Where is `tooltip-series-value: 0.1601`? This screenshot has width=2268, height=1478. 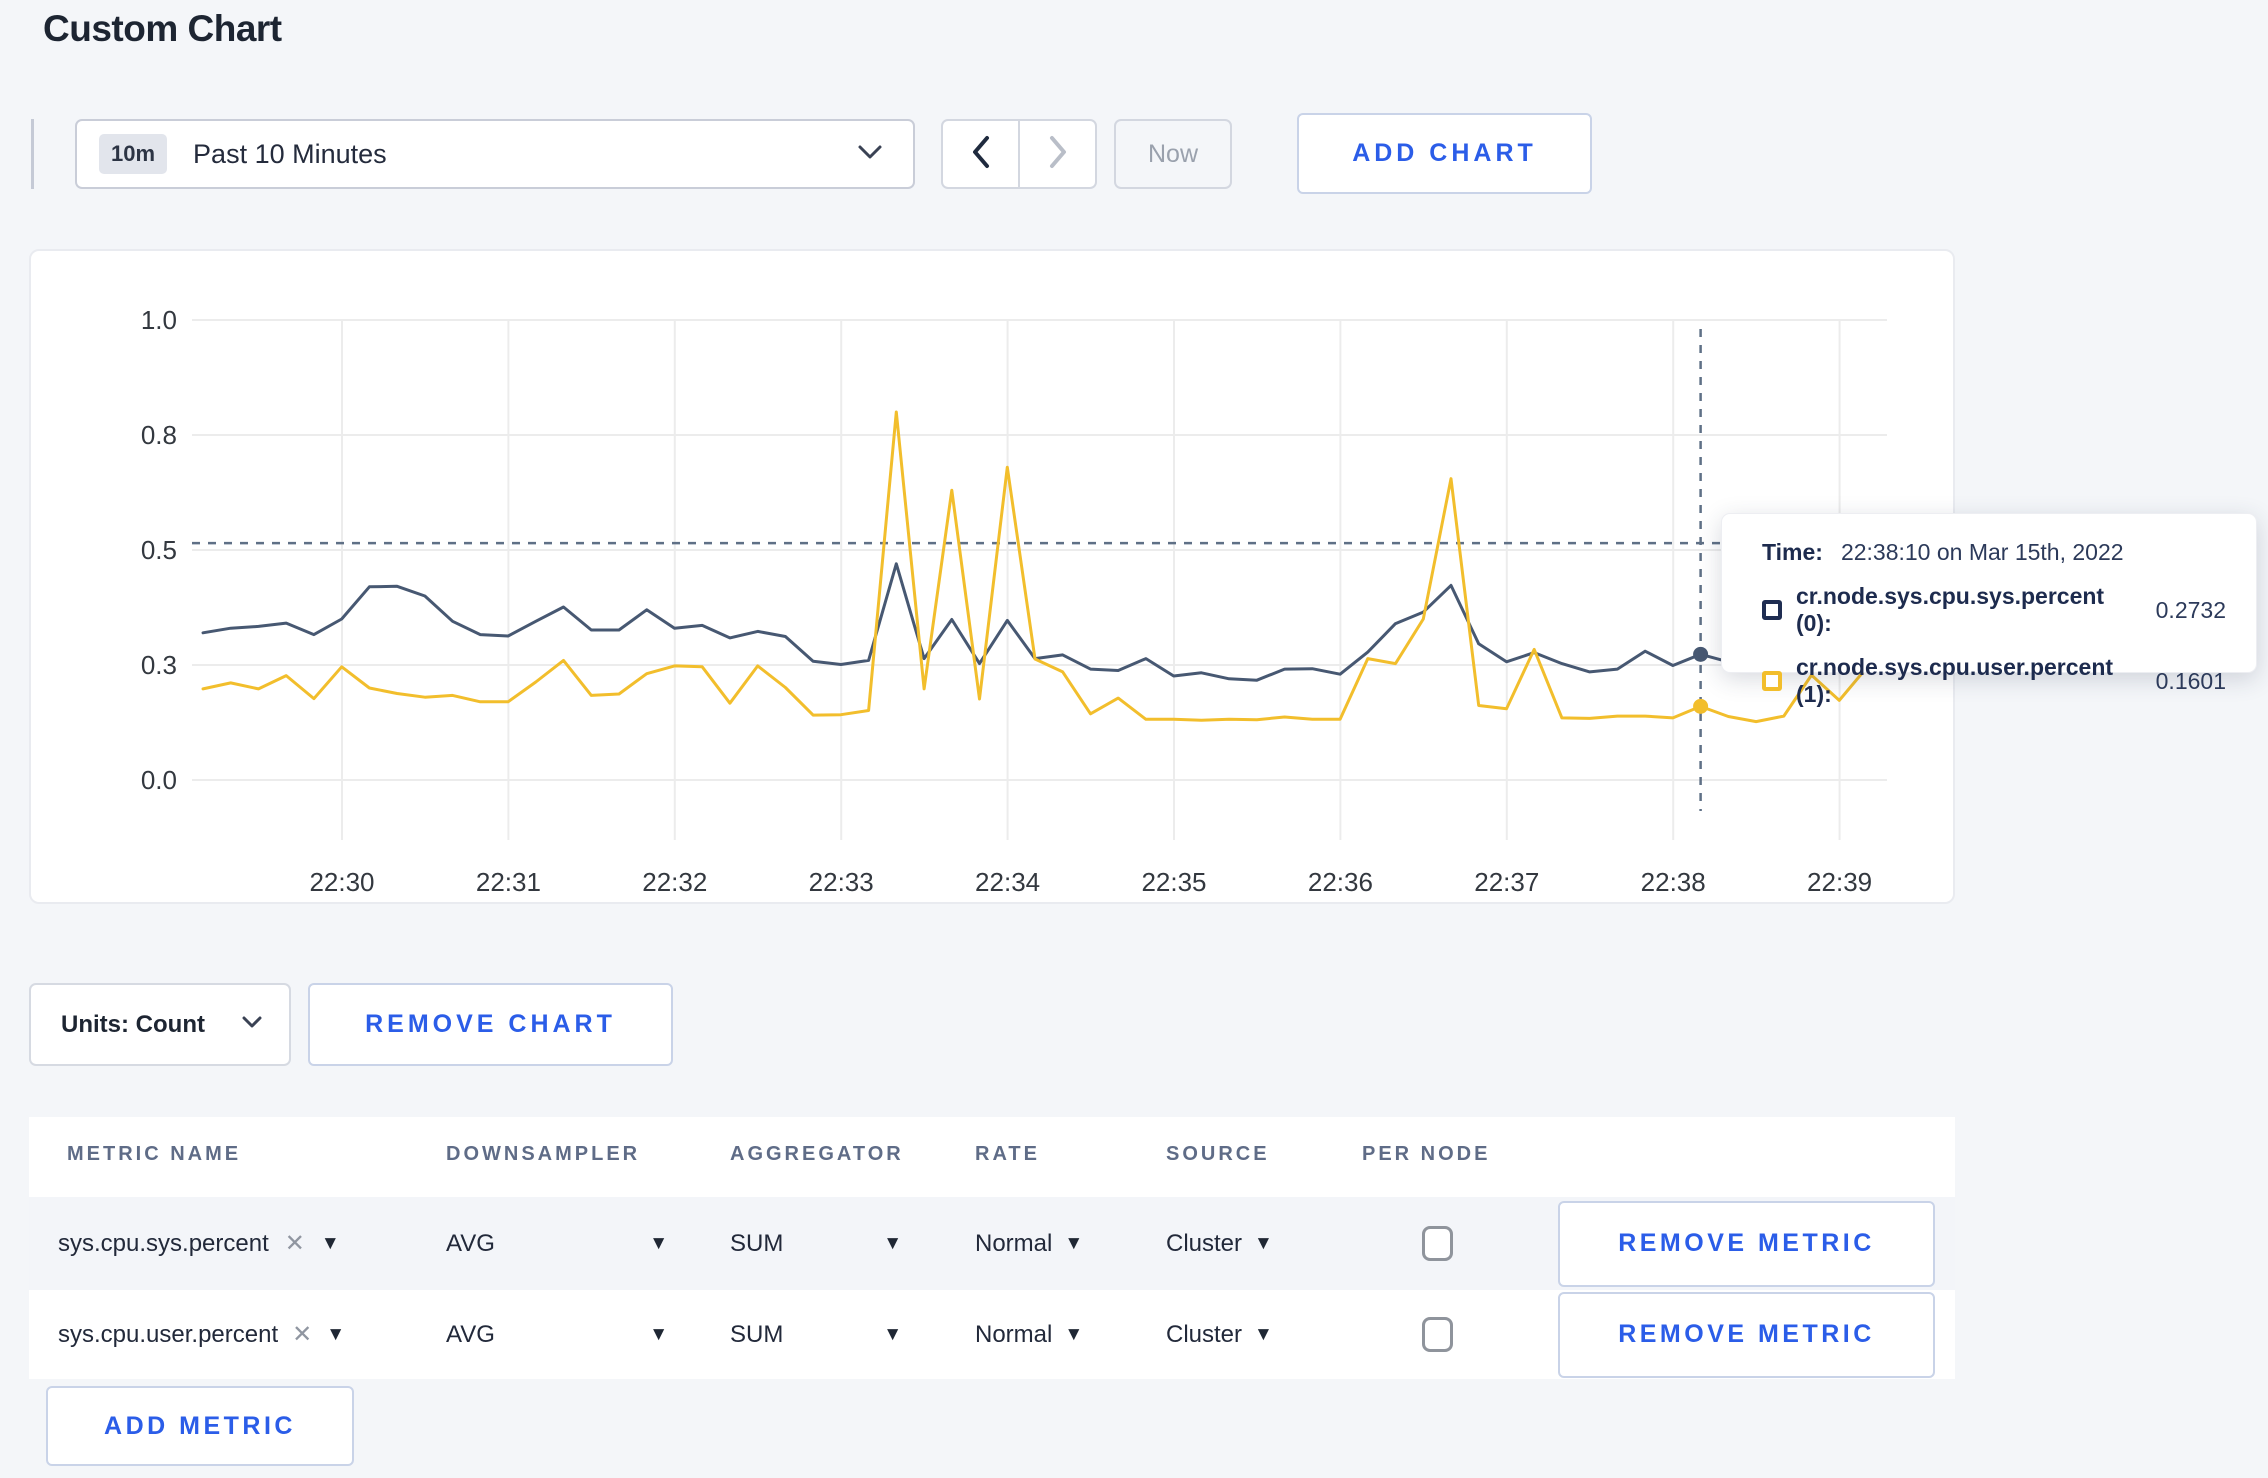 tooltip-series-value: 0.1601 is located at coordinates (2190, 680).